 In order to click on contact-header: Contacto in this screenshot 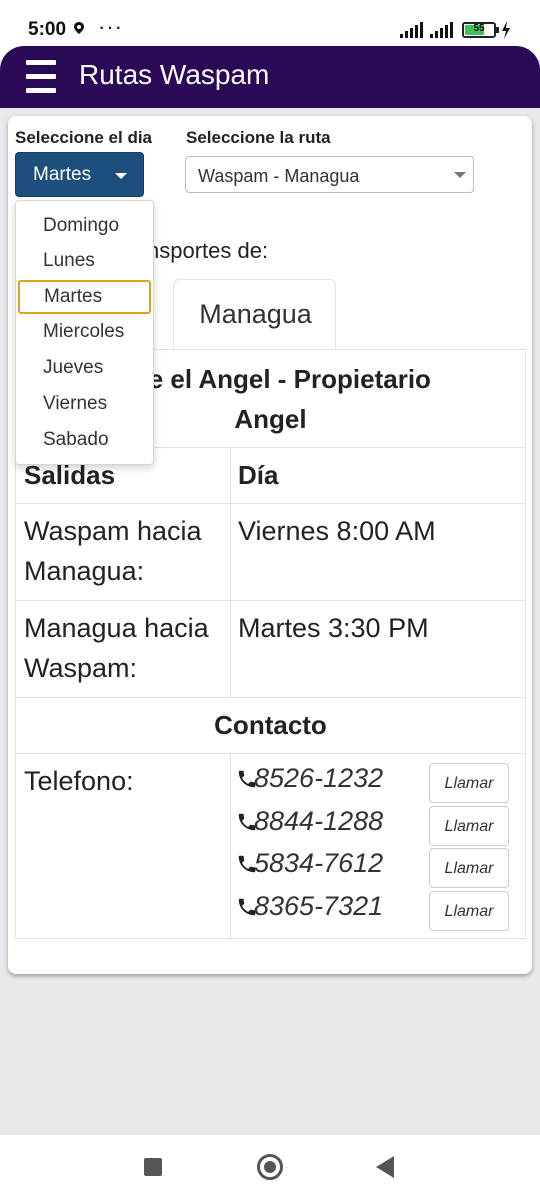, I will do `click(270, 725)`.